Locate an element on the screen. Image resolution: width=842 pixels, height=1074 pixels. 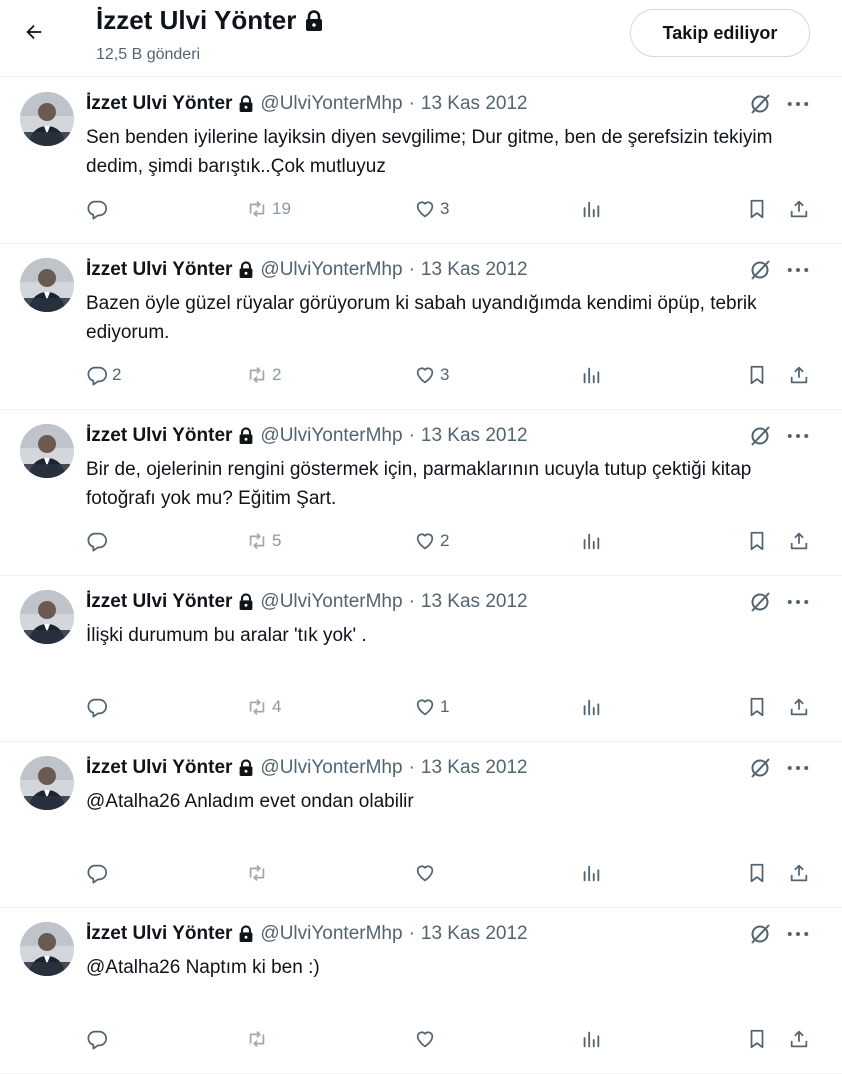
following-button: Takip ediliyor is located at coordinates (720, 33).